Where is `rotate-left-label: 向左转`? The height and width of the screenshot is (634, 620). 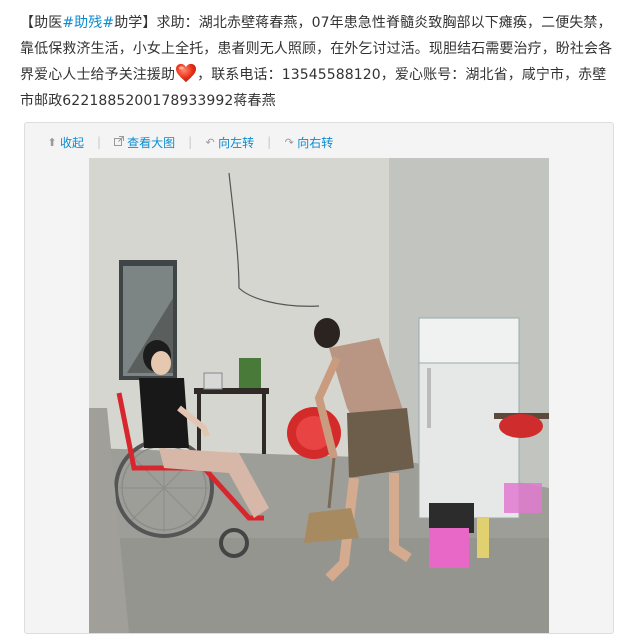
rotate-left-label: 向左转 is located at coordinates (236, 142).